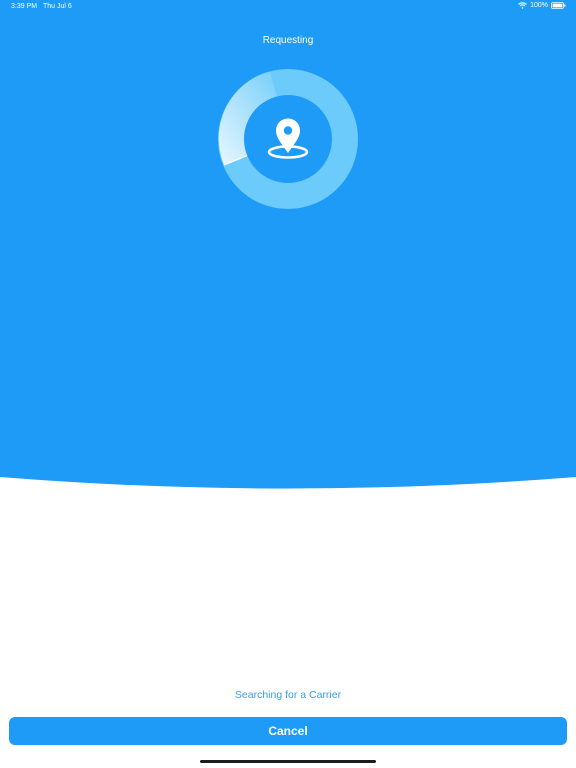 Image resolution: width=576 pixels, height=768 pixels. Describe the element at coordinates (539, 5) in the screenshot. I see `battery-percent: 100%` at that location.